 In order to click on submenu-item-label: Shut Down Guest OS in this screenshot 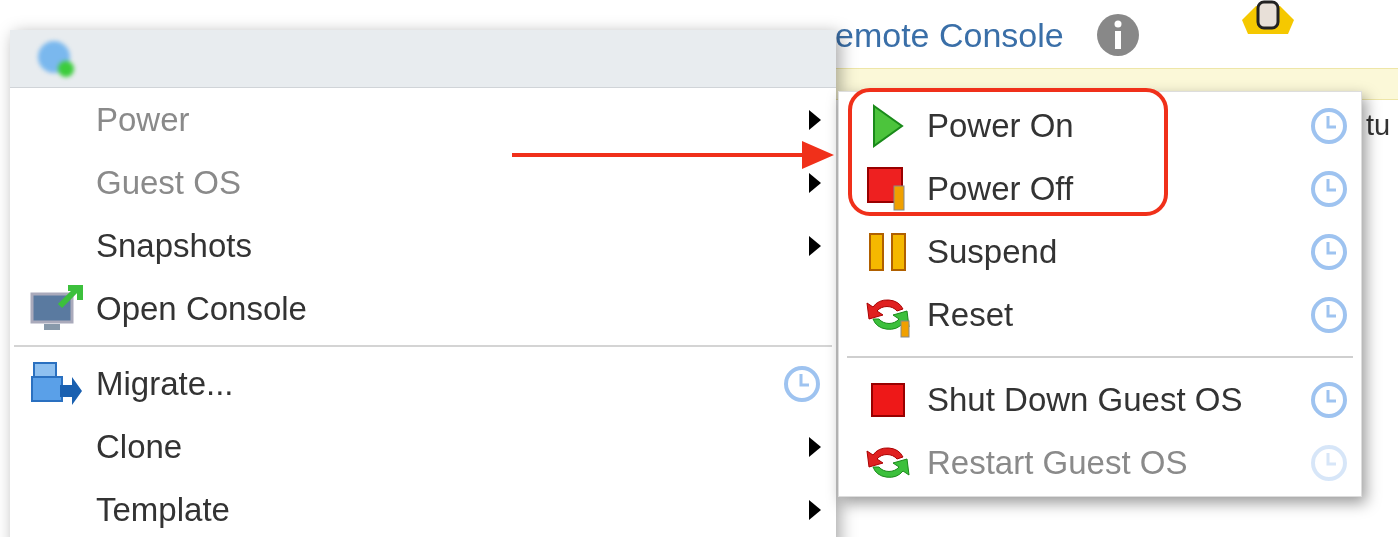, I will do `click(1085, 399)`.